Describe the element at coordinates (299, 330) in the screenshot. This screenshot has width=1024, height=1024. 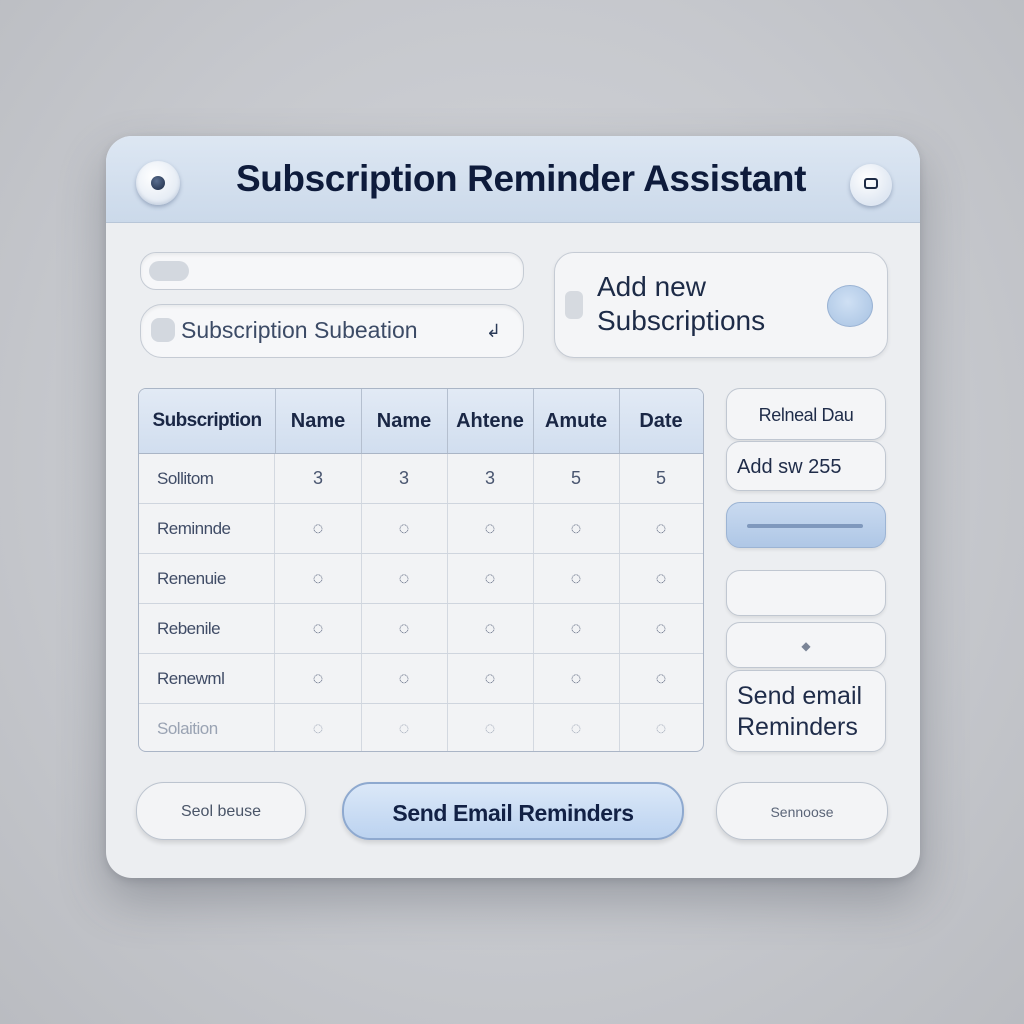
I see `search-input-text: Subscription Subeation` at that location.